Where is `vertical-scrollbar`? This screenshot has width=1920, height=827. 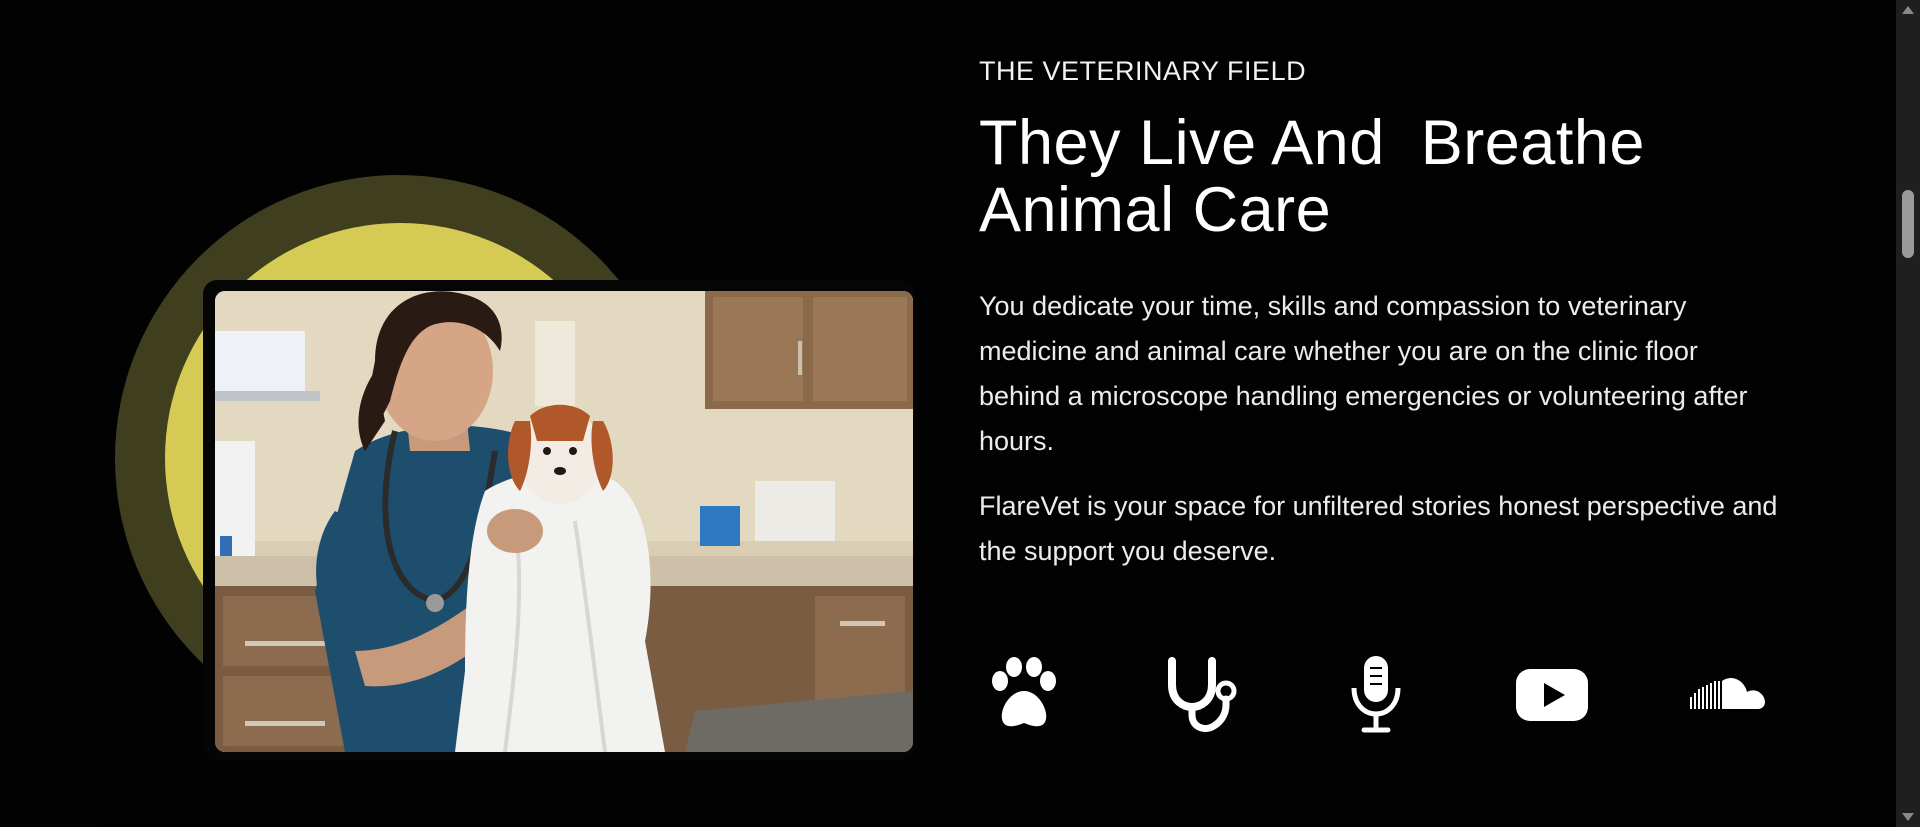
vertical-scrollbar is located at coordinates (1908, 413).